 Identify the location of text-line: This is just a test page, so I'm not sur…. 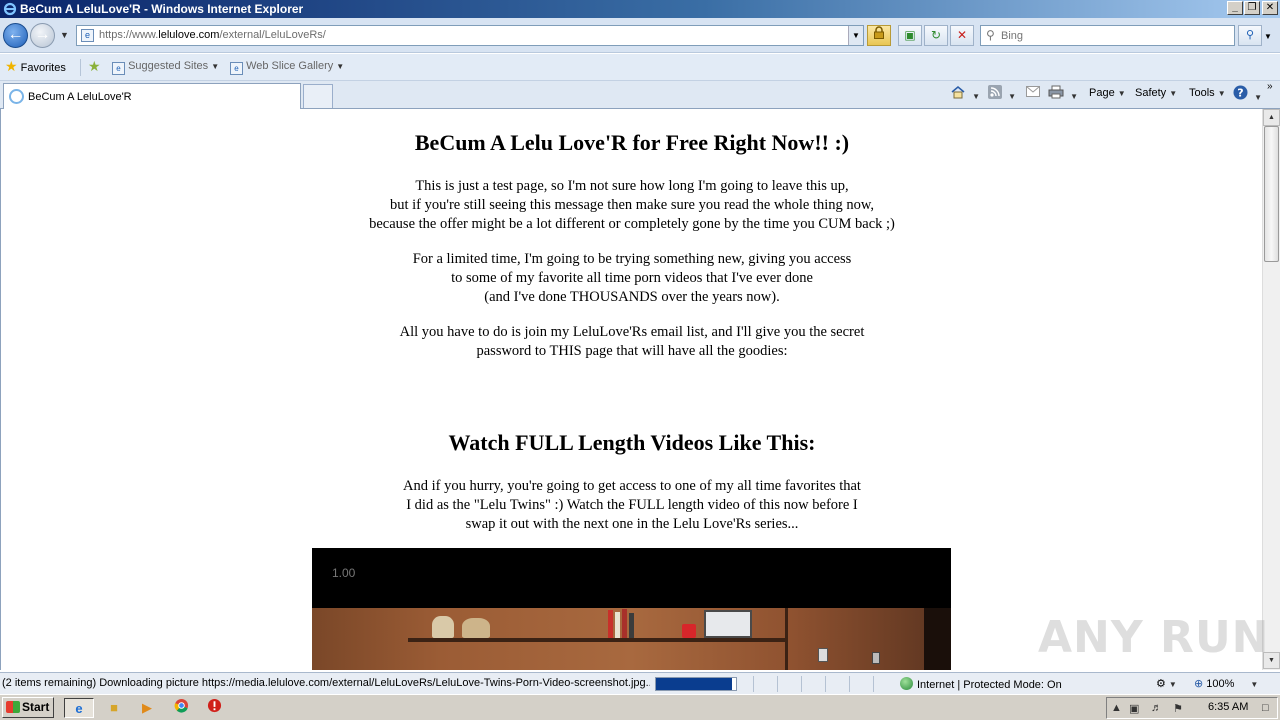
(632, 186).